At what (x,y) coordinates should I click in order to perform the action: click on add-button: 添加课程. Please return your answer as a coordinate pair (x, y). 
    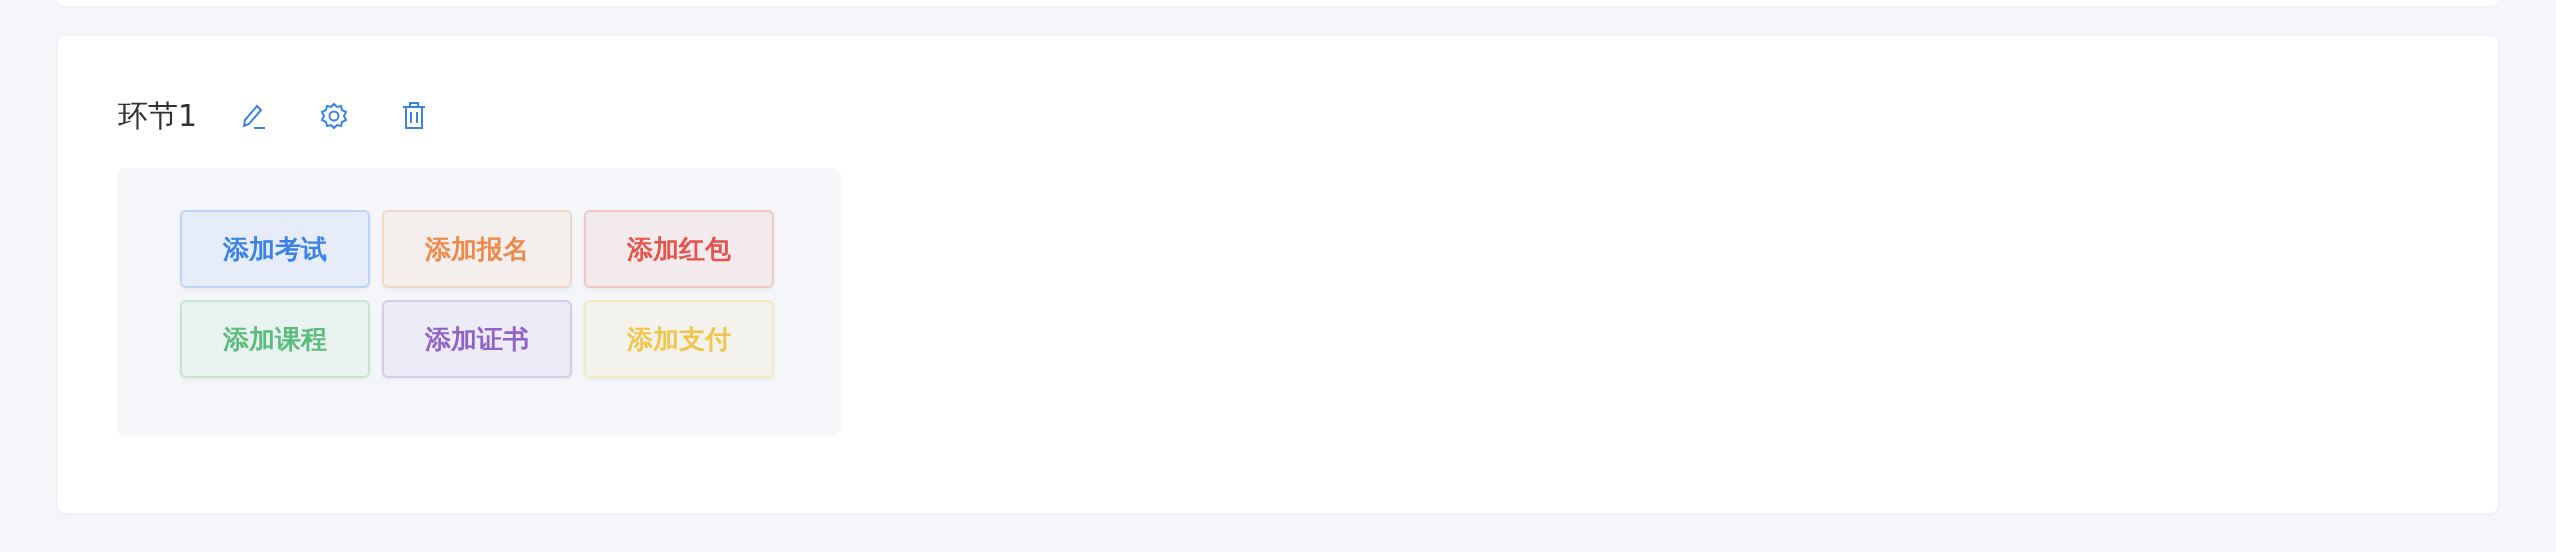
    Looking at the image, I should click on (275, 339).